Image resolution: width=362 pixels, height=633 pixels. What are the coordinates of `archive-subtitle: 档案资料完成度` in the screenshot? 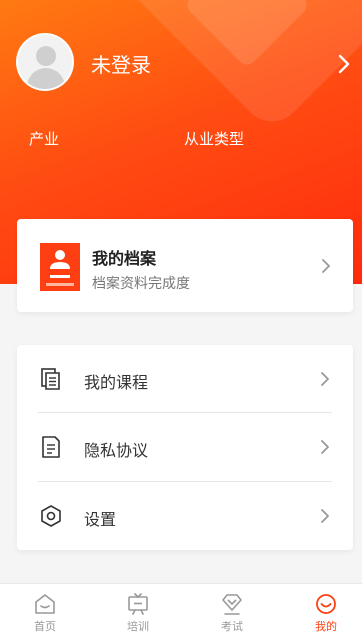 It's located at (141, 284).